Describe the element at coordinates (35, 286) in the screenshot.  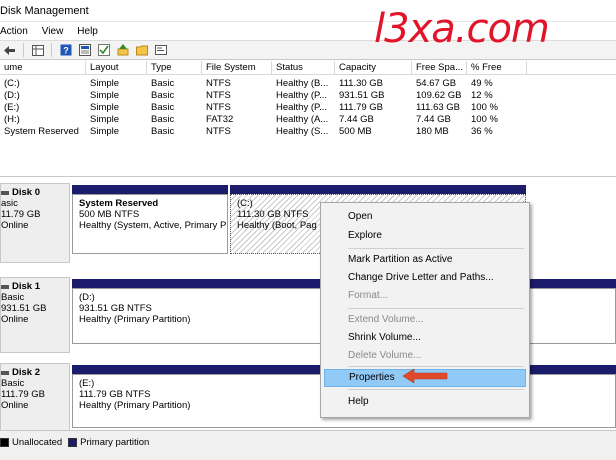
I see `disk-name: Disk 1` at that location.